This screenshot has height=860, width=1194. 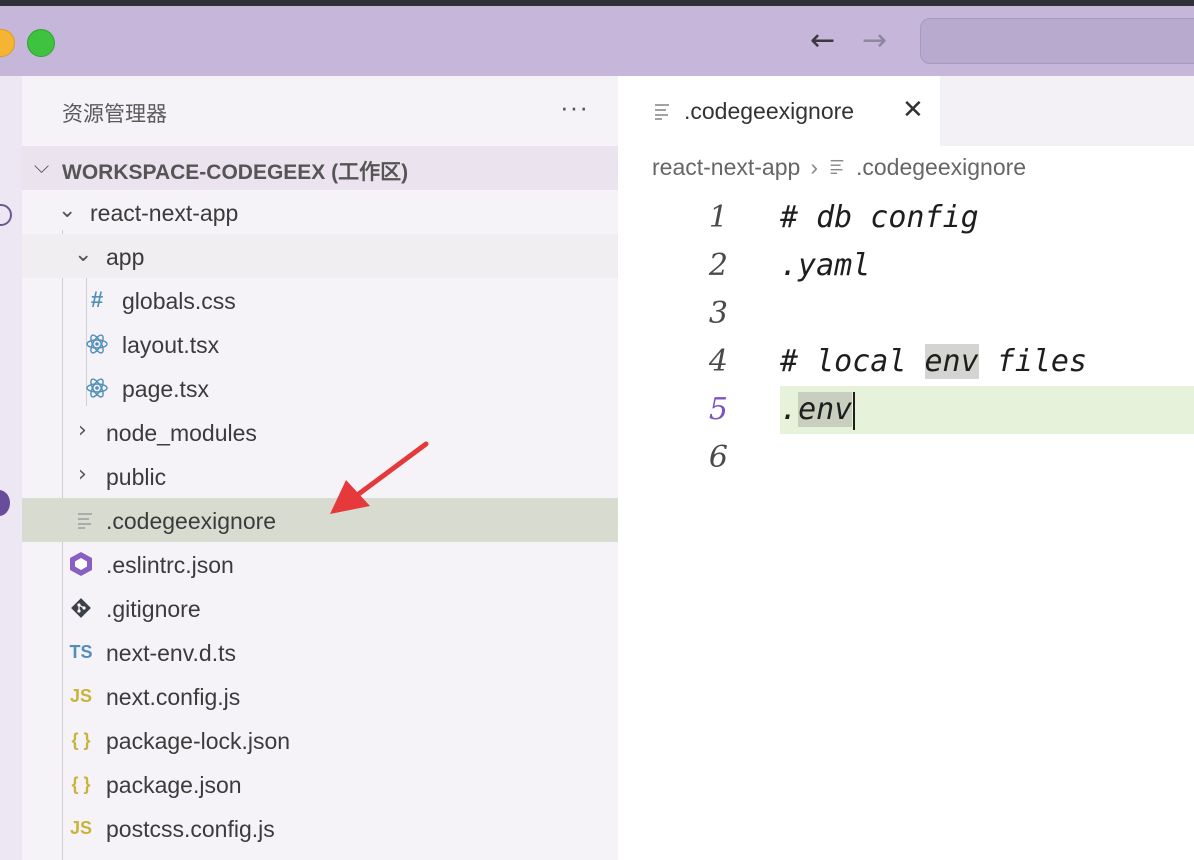 What do you see at coordinates (906, 266) in the screenshot?
I see `code-line: 2 .yaml` at bounding box center [906, 266].